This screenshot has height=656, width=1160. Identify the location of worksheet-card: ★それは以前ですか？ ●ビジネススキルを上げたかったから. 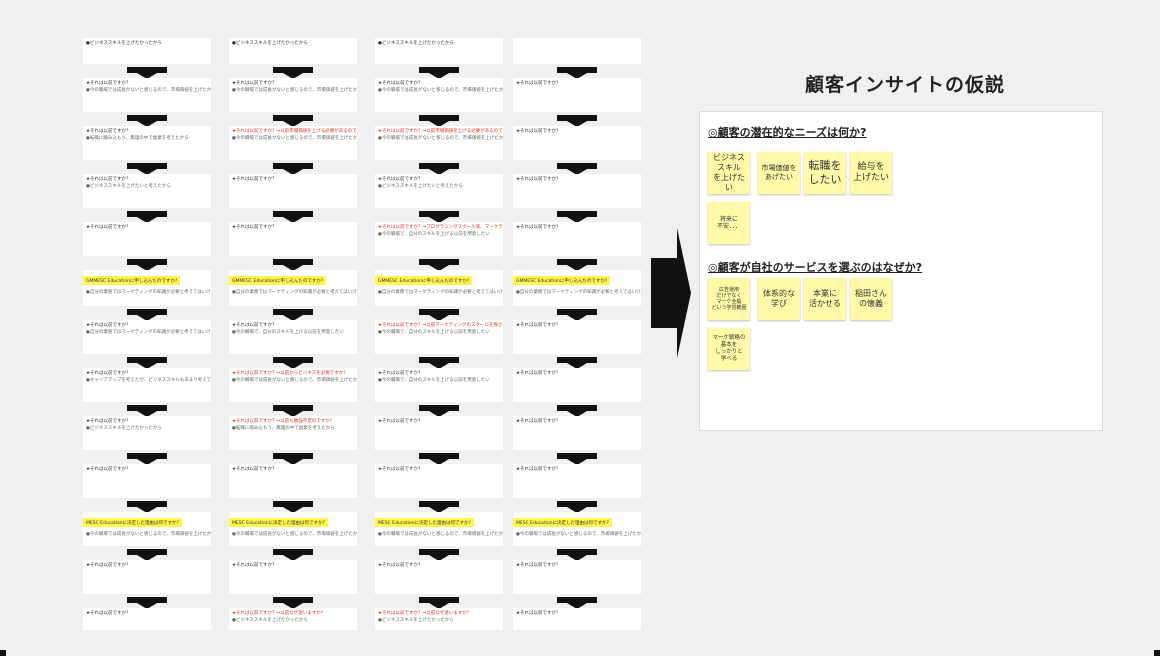
(147, 433).